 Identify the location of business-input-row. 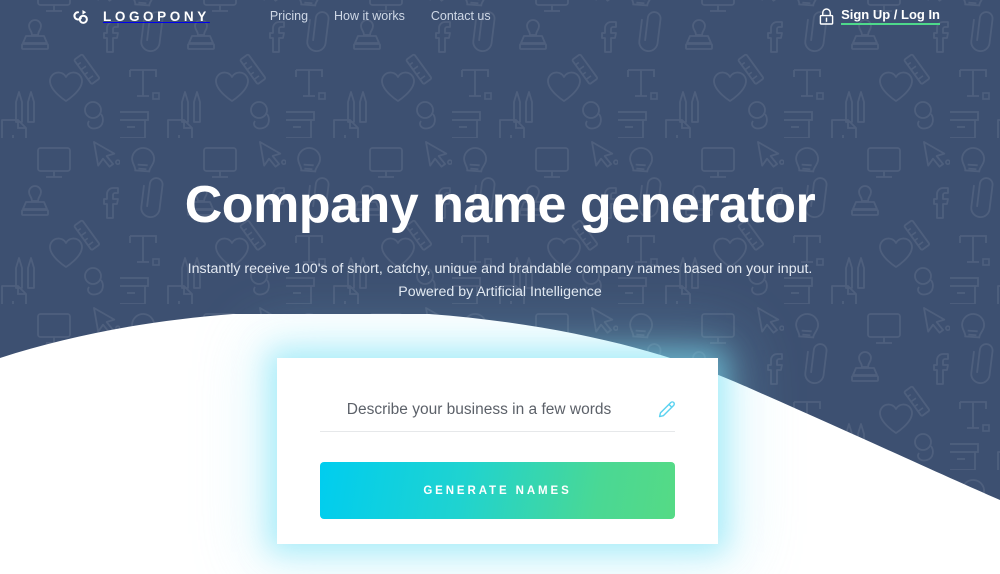
(497, 410).